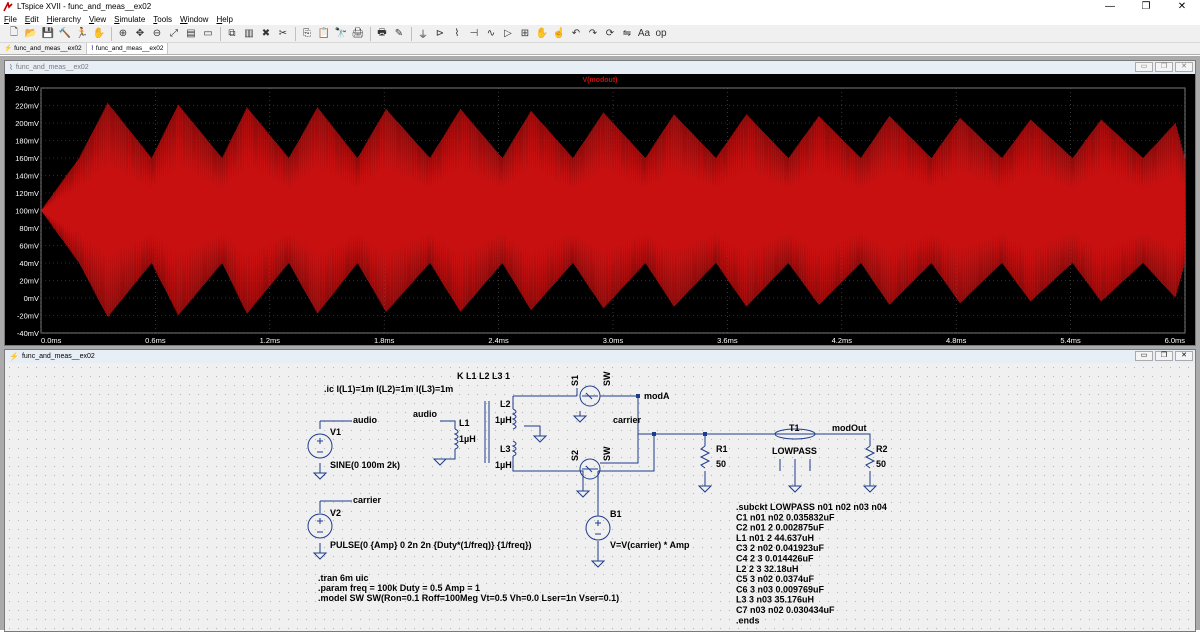 The width and height of the screenshot is (1200, 632). I want to click on s2-model: SW, so click(607, 453).